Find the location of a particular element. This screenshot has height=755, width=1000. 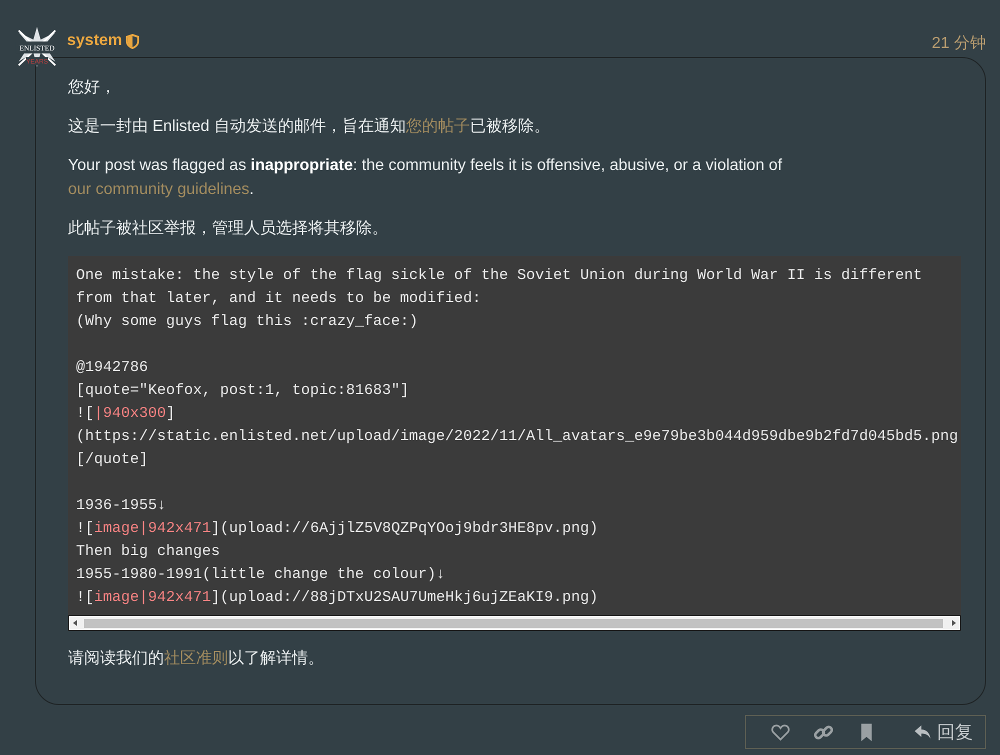

code-line: (Why some guys flag this :crazy_face:) is located at coordinates (248, 322).